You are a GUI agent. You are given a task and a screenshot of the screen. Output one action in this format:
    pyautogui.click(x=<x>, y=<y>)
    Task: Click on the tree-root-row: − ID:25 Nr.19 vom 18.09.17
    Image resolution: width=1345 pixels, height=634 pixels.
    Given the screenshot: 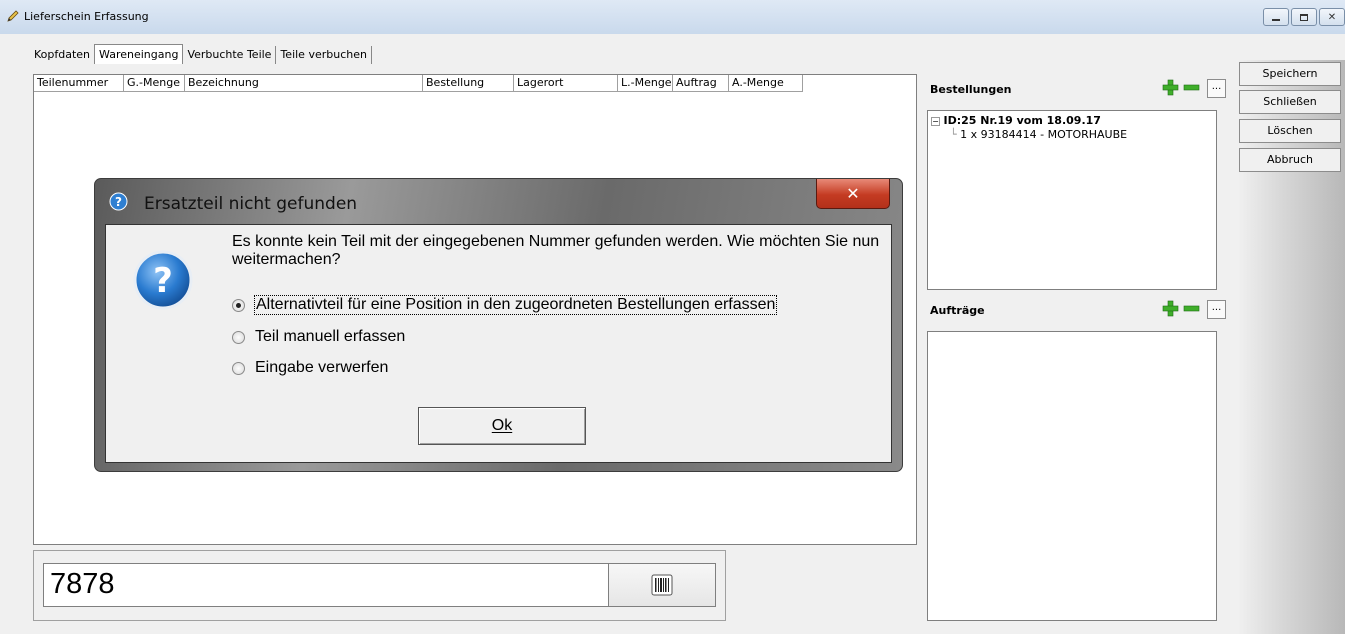 What is the action you would take?
    pyautogui.click(x=1016, y=120)
    